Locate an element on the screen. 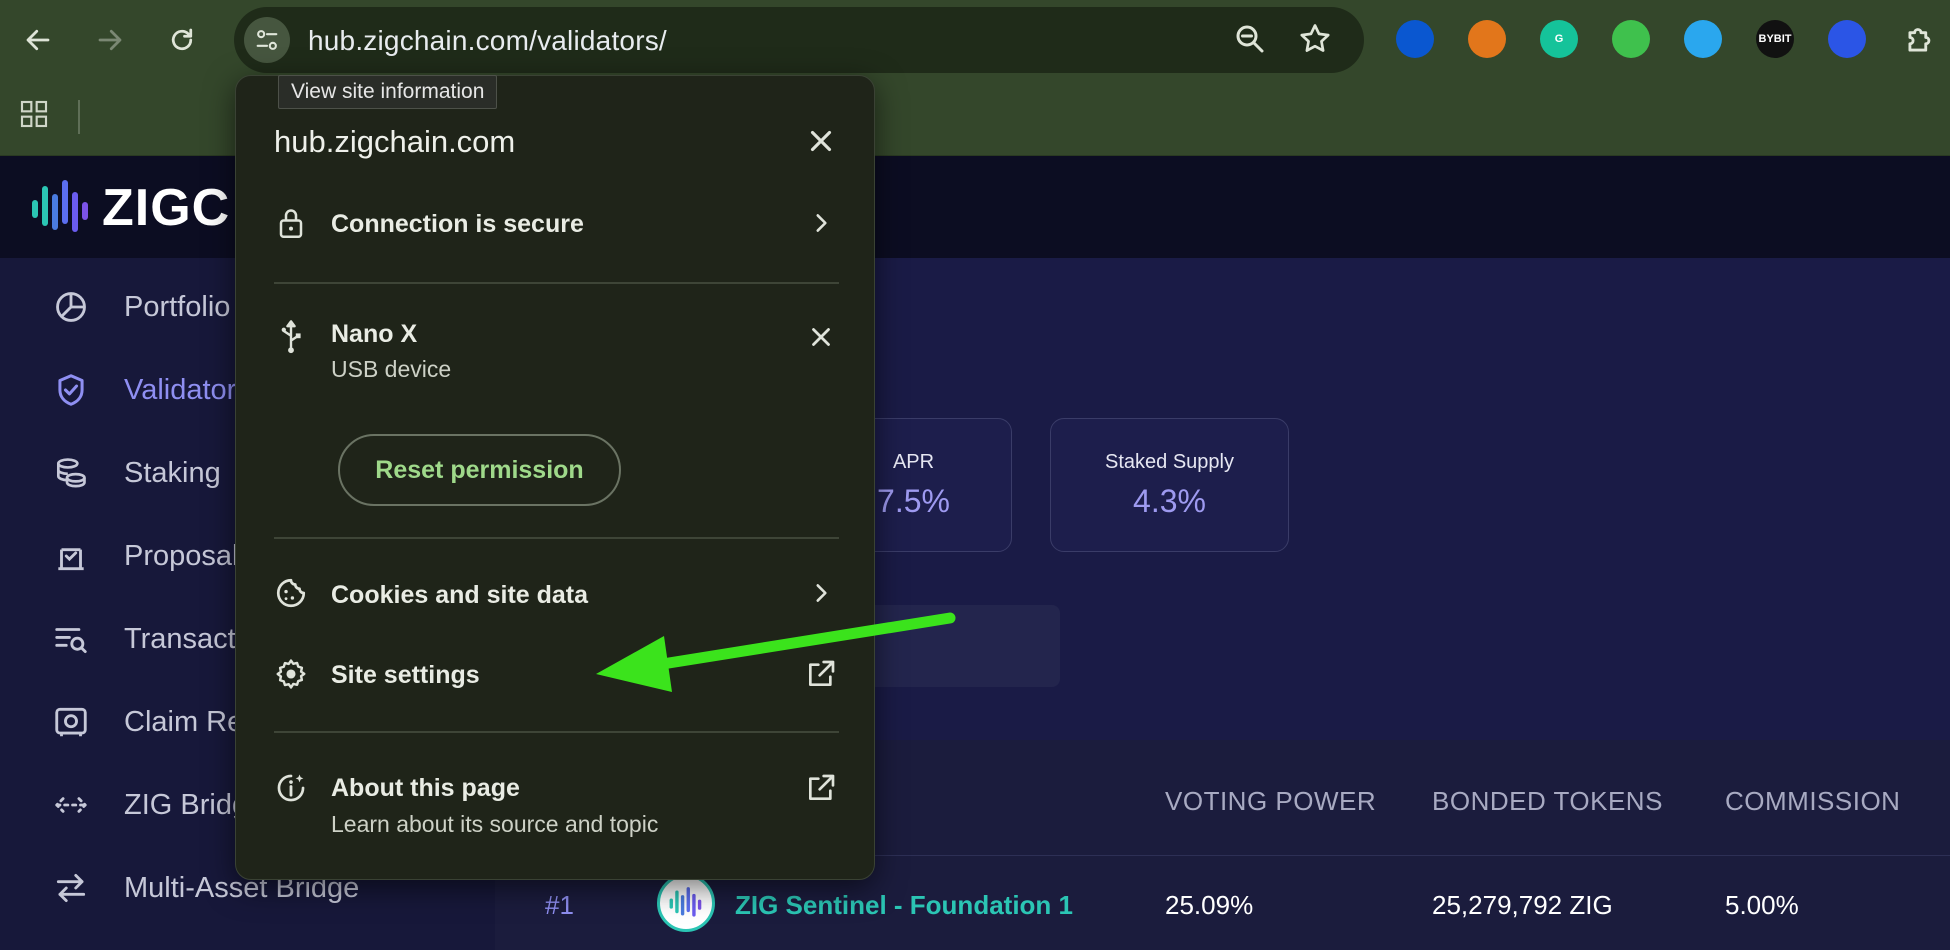 The height and width of the screenshot is (950, 1950). grammarly-icon: G is located at coordinates (1559, 39).